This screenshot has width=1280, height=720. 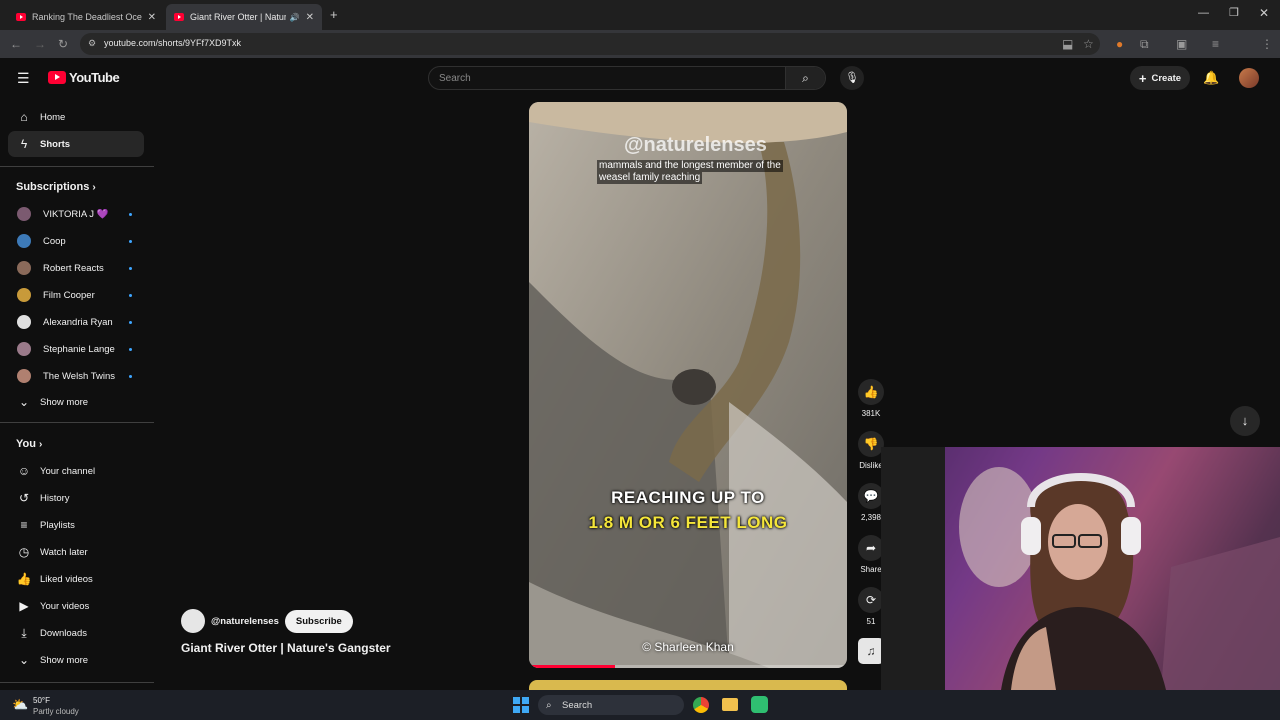 I want to click on back-icon: ←, so click(x=16, y=44).